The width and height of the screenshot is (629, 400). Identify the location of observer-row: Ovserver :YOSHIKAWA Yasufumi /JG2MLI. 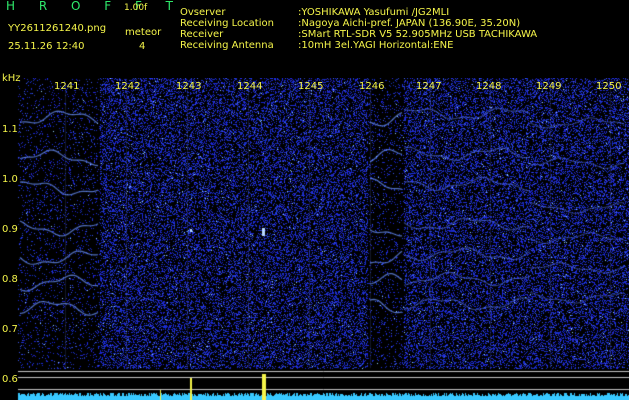
(314, 12).